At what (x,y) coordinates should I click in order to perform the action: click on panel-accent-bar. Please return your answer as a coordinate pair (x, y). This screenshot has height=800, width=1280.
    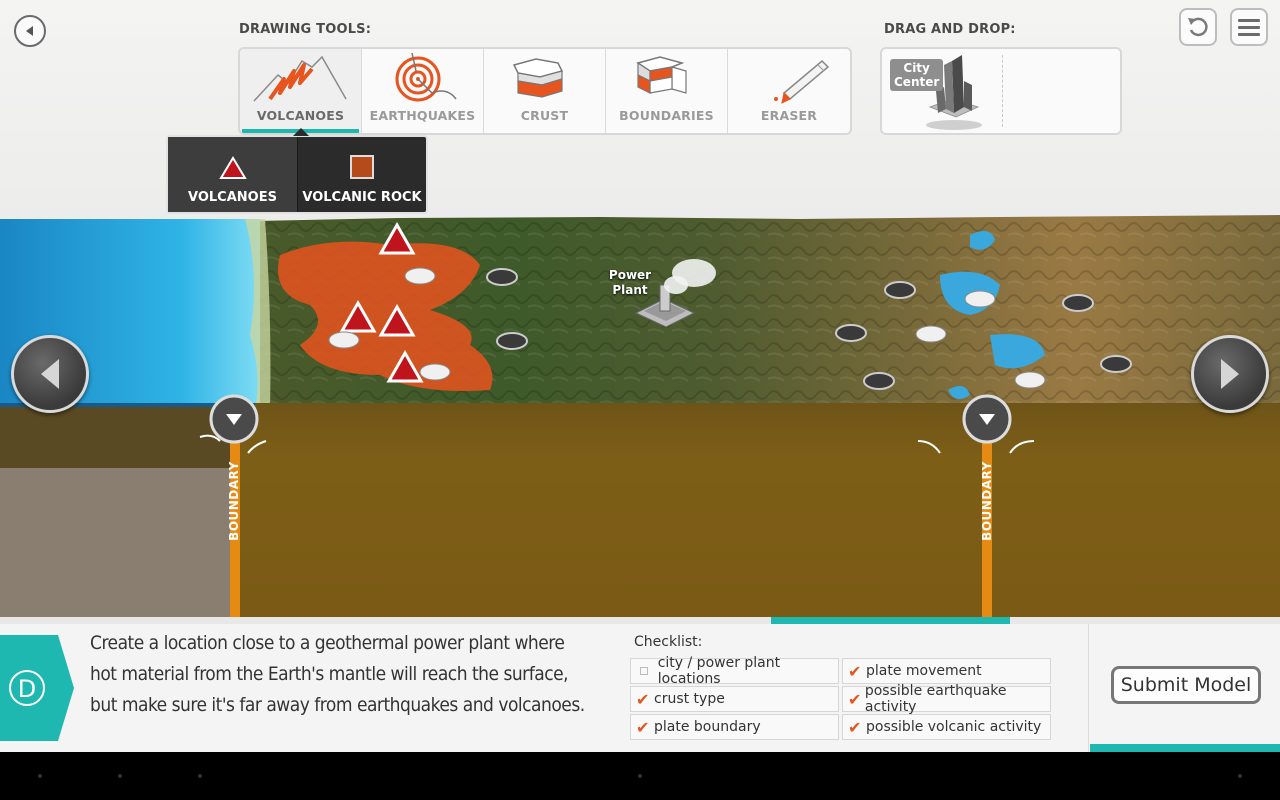
    Looking at the image, I should click on (1185, 748).